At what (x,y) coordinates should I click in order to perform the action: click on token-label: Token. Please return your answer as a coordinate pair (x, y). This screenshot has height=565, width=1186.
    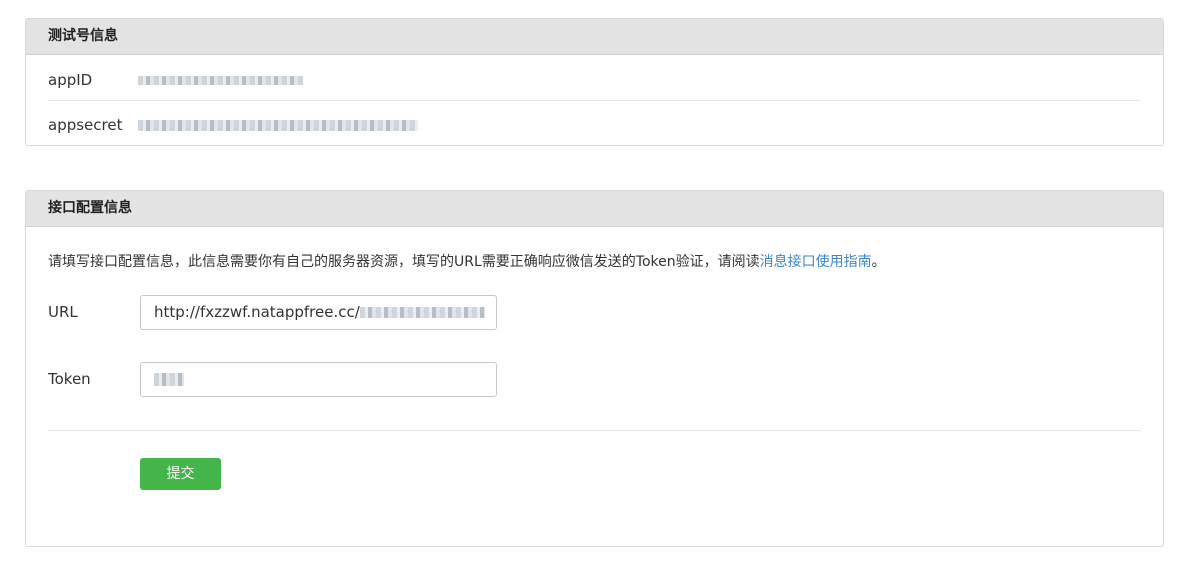
    Looking at the image, I should click on (69, 379).